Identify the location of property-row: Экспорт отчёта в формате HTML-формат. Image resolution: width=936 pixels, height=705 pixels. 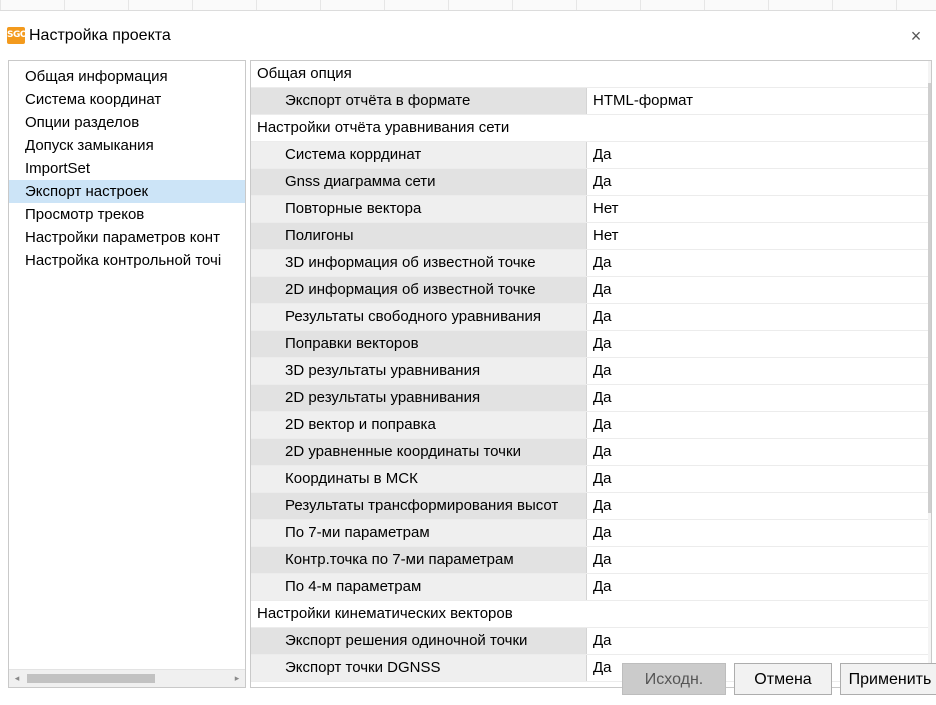
(590, 101).